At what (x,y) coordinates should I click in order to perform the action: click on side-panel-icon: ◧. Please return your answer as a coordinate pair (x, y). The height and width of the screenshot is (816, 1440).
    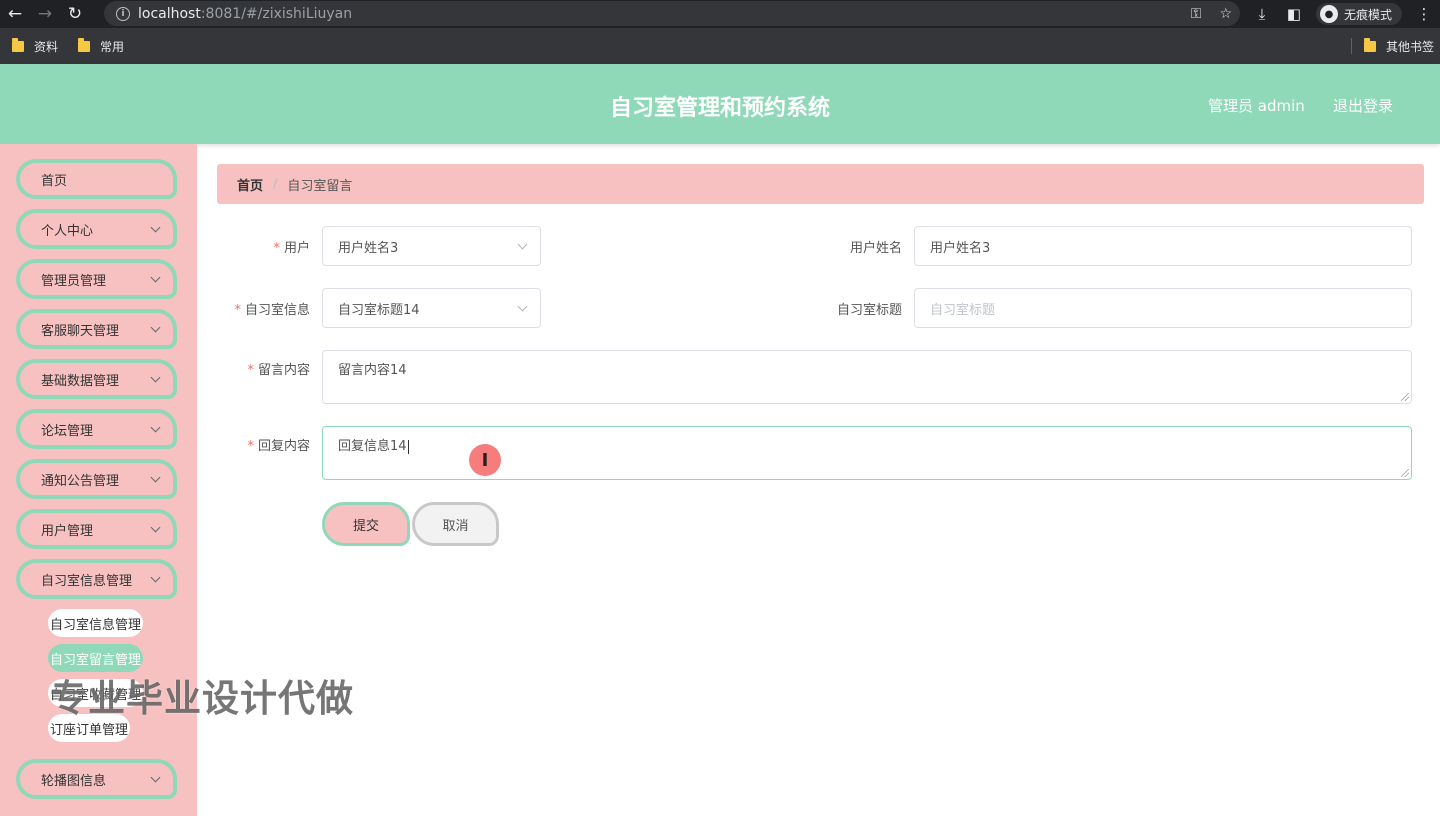
    Looking at the image, I should click on (1294, 14).